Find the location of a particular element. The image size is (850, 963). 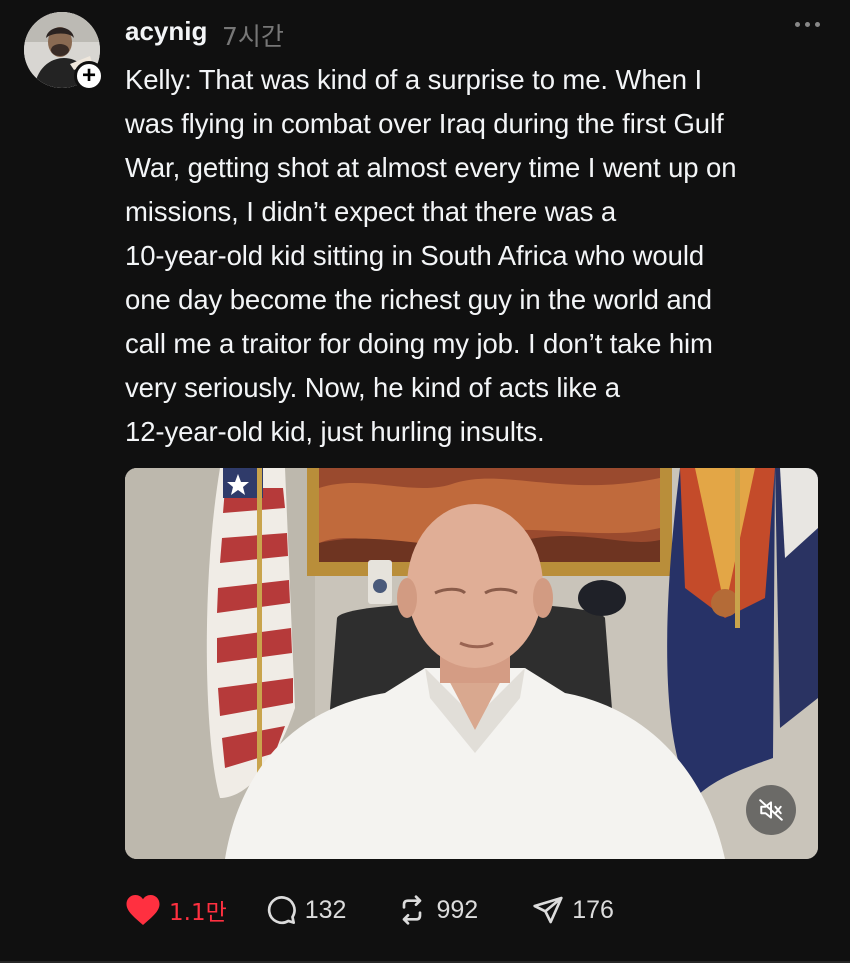

post-username: acynig is located at coordinates (166, 31).